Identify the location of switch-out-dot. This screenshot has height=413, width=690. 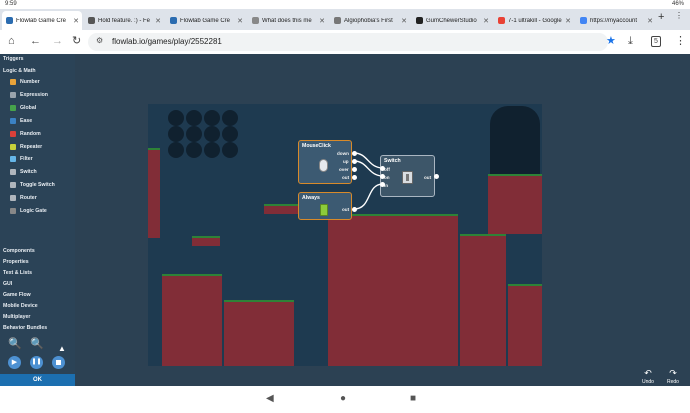
(436, 176).